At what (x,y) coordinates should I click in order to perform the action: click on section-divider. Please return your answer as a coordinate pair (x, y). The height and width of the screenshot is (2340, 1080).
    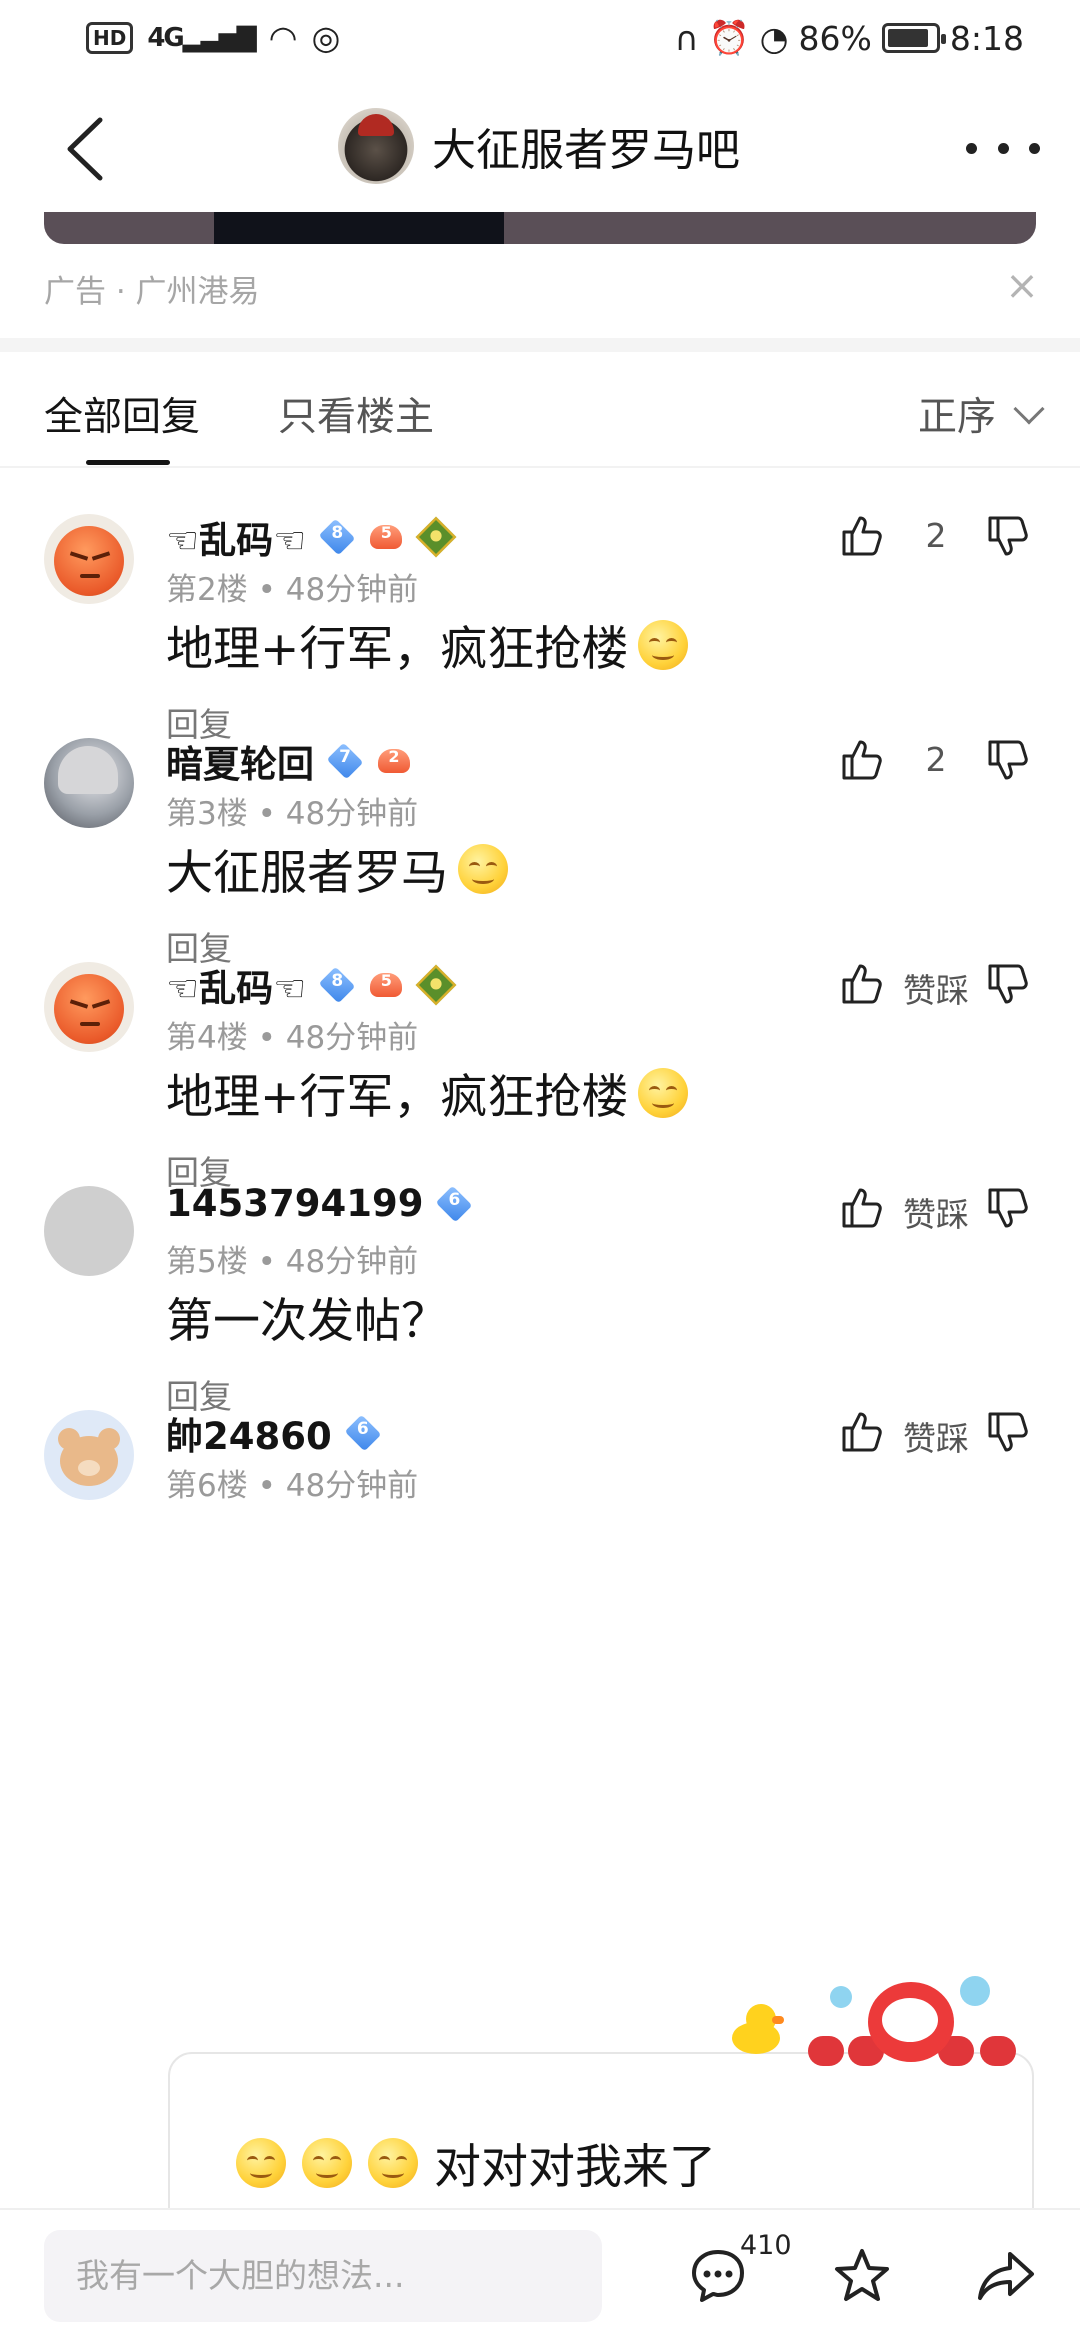
    Looking at the image, I should click on (540, 345).